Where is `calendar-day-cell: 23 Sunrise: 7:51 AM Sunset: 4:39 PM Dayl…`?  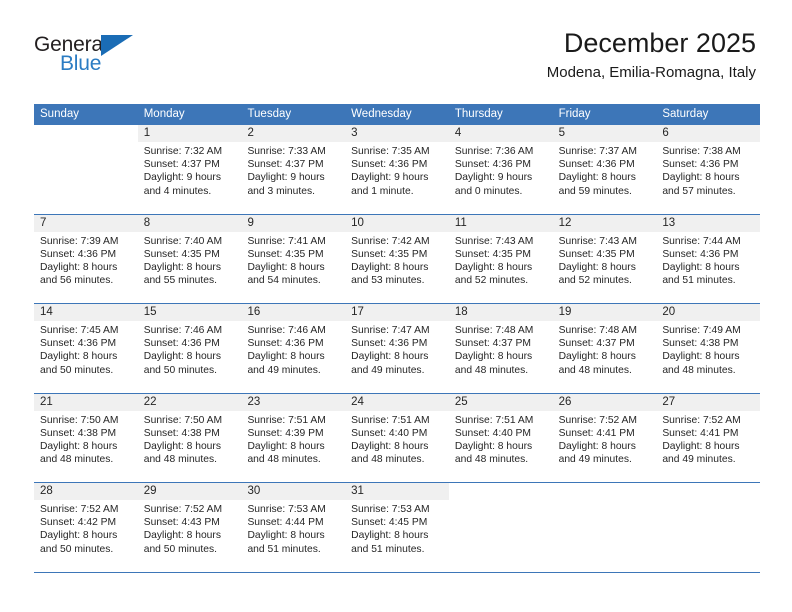
calendar-day-cell: 23 Sunrise: 7:51 AM Sunset: 4:39 PM Dayl… is located at coordinates (293, 437).